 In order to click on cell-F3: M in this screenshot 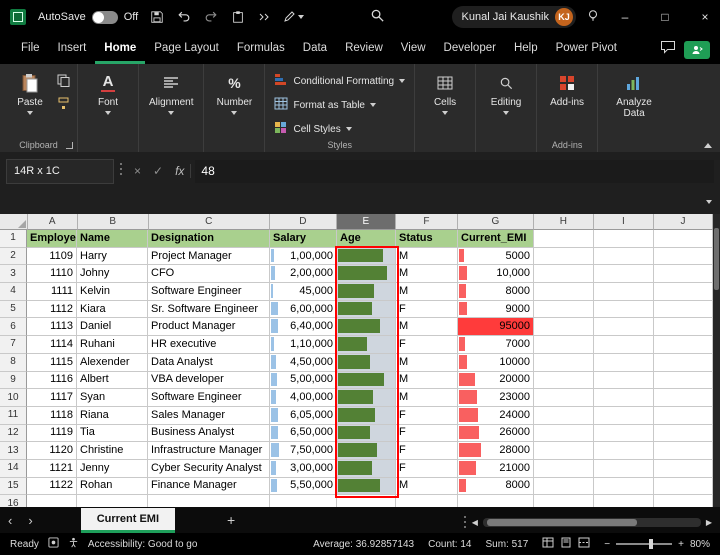, I will do `click(427, 274)`.